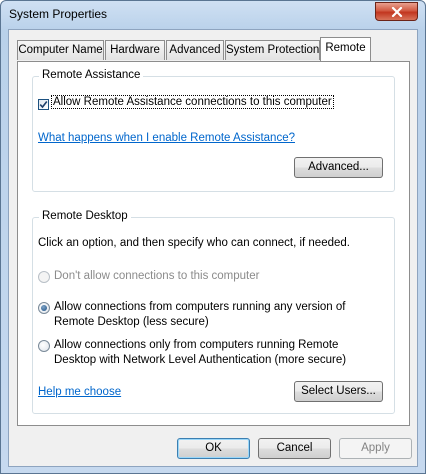  I want to click on cancel-button: Cancel, so click(294, 448).